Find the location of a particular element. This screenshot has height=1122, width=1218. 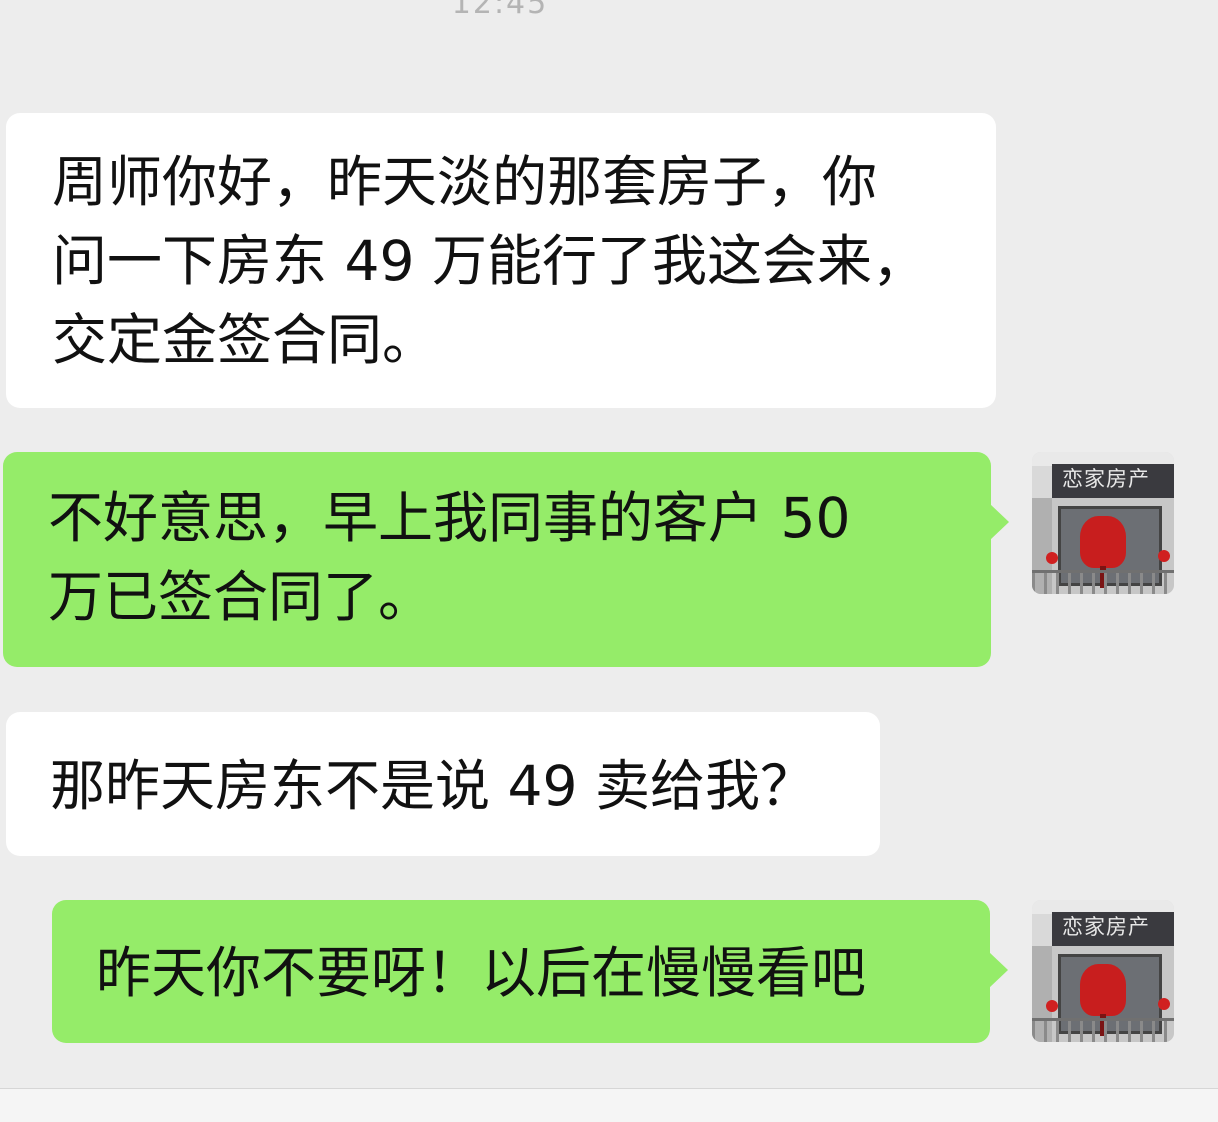

message-text-line: 问一下房东 49 万能行了我这会来， is located at coordinates (489, 261).